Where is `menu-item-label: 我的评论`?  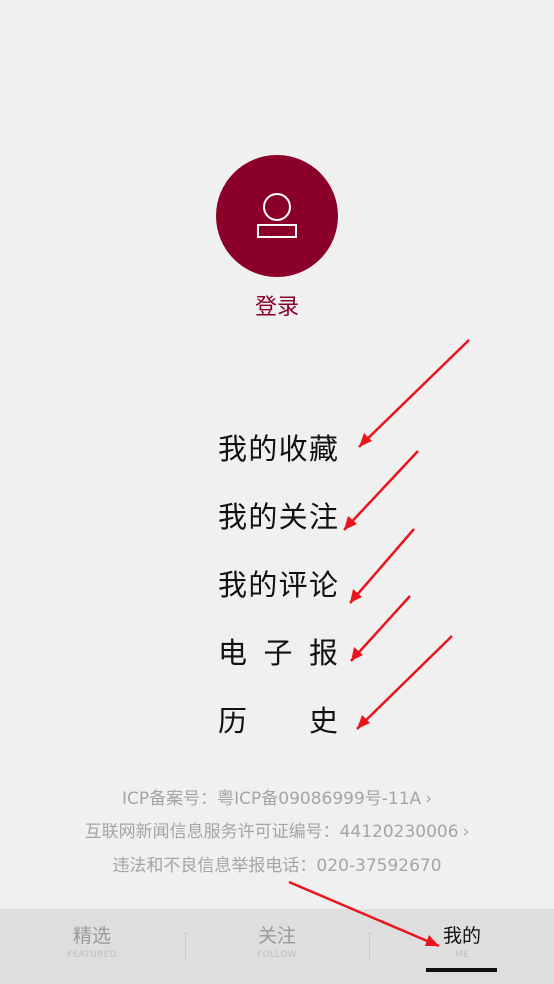
menu-item-label: 我的评论 is located at coordinates (278, 585).